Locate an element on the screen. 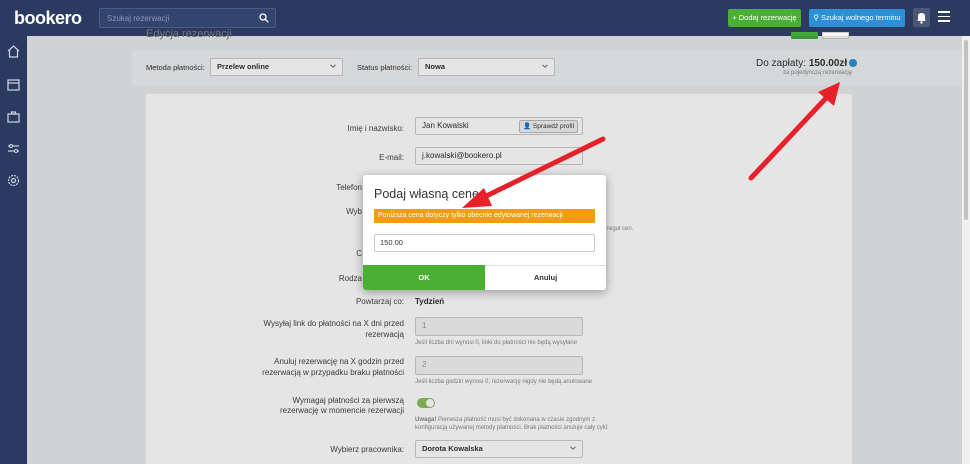 Image resolution: width=970 pixels, height=464 pixels. cancel-button: Anuluj is located at coordinates (545, 277).